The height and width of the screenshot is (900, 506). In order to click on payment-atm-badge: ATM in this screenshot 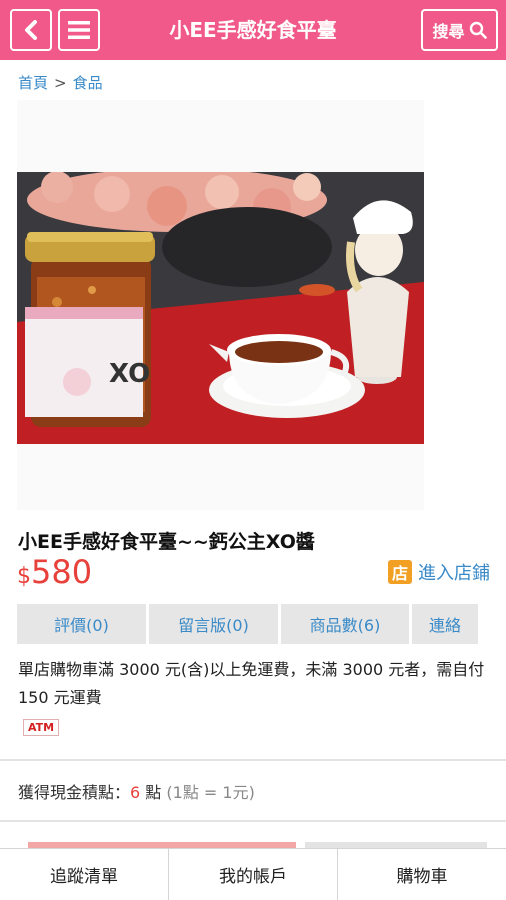, I will do `click(41, 727)`.